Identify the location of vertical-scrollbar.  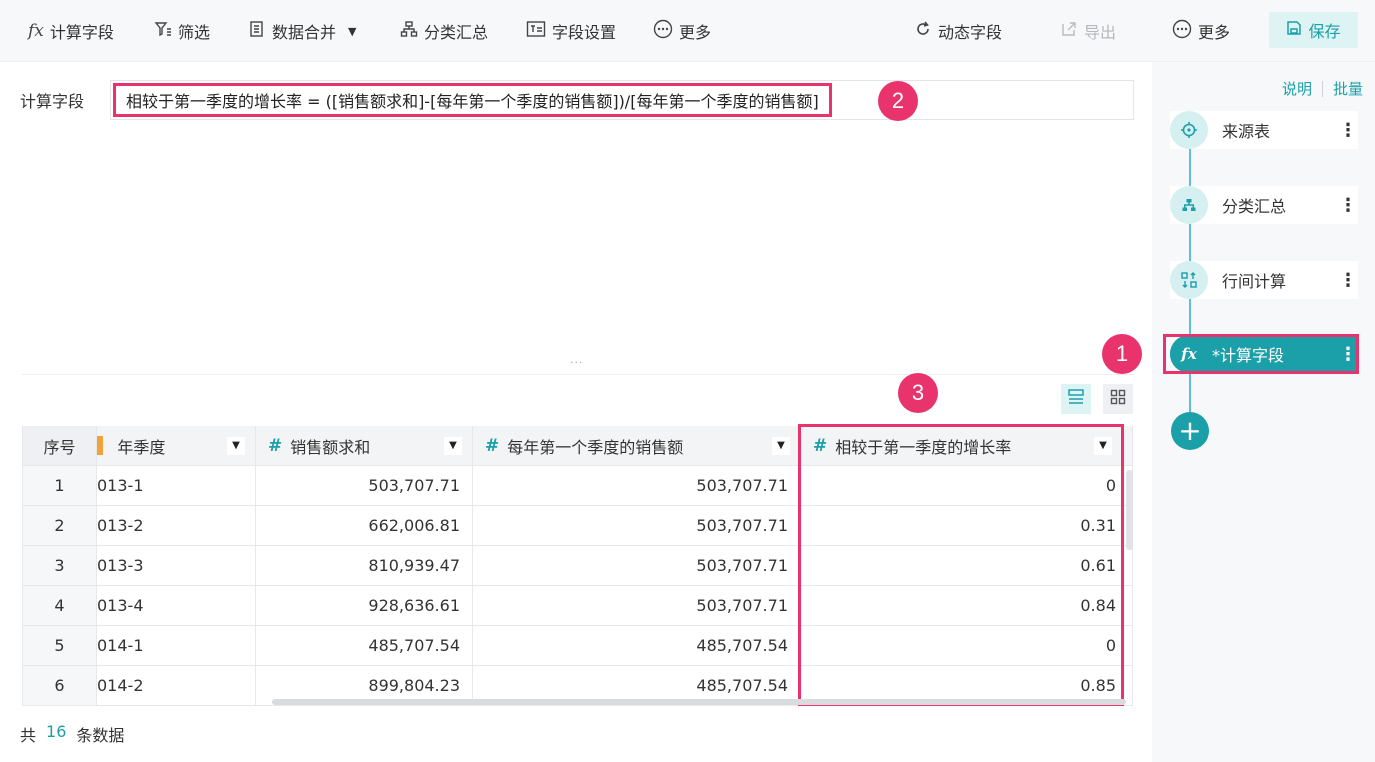
(1129, 510).